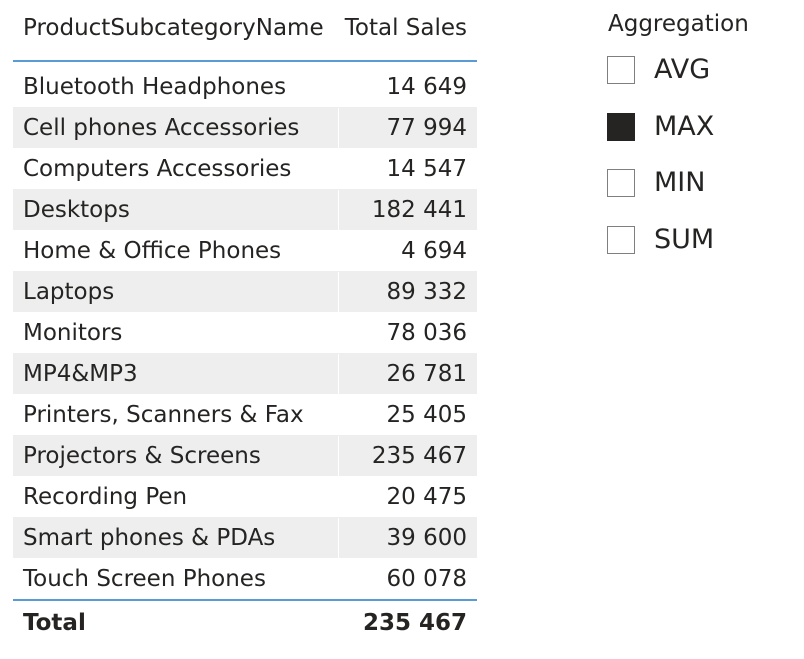 Image resolution: width=804 pixels, height=659 pixels. Describe the element at coordinates (407, 456) in the screenshot. I see `row-sales-cell: 235 467` at that location.